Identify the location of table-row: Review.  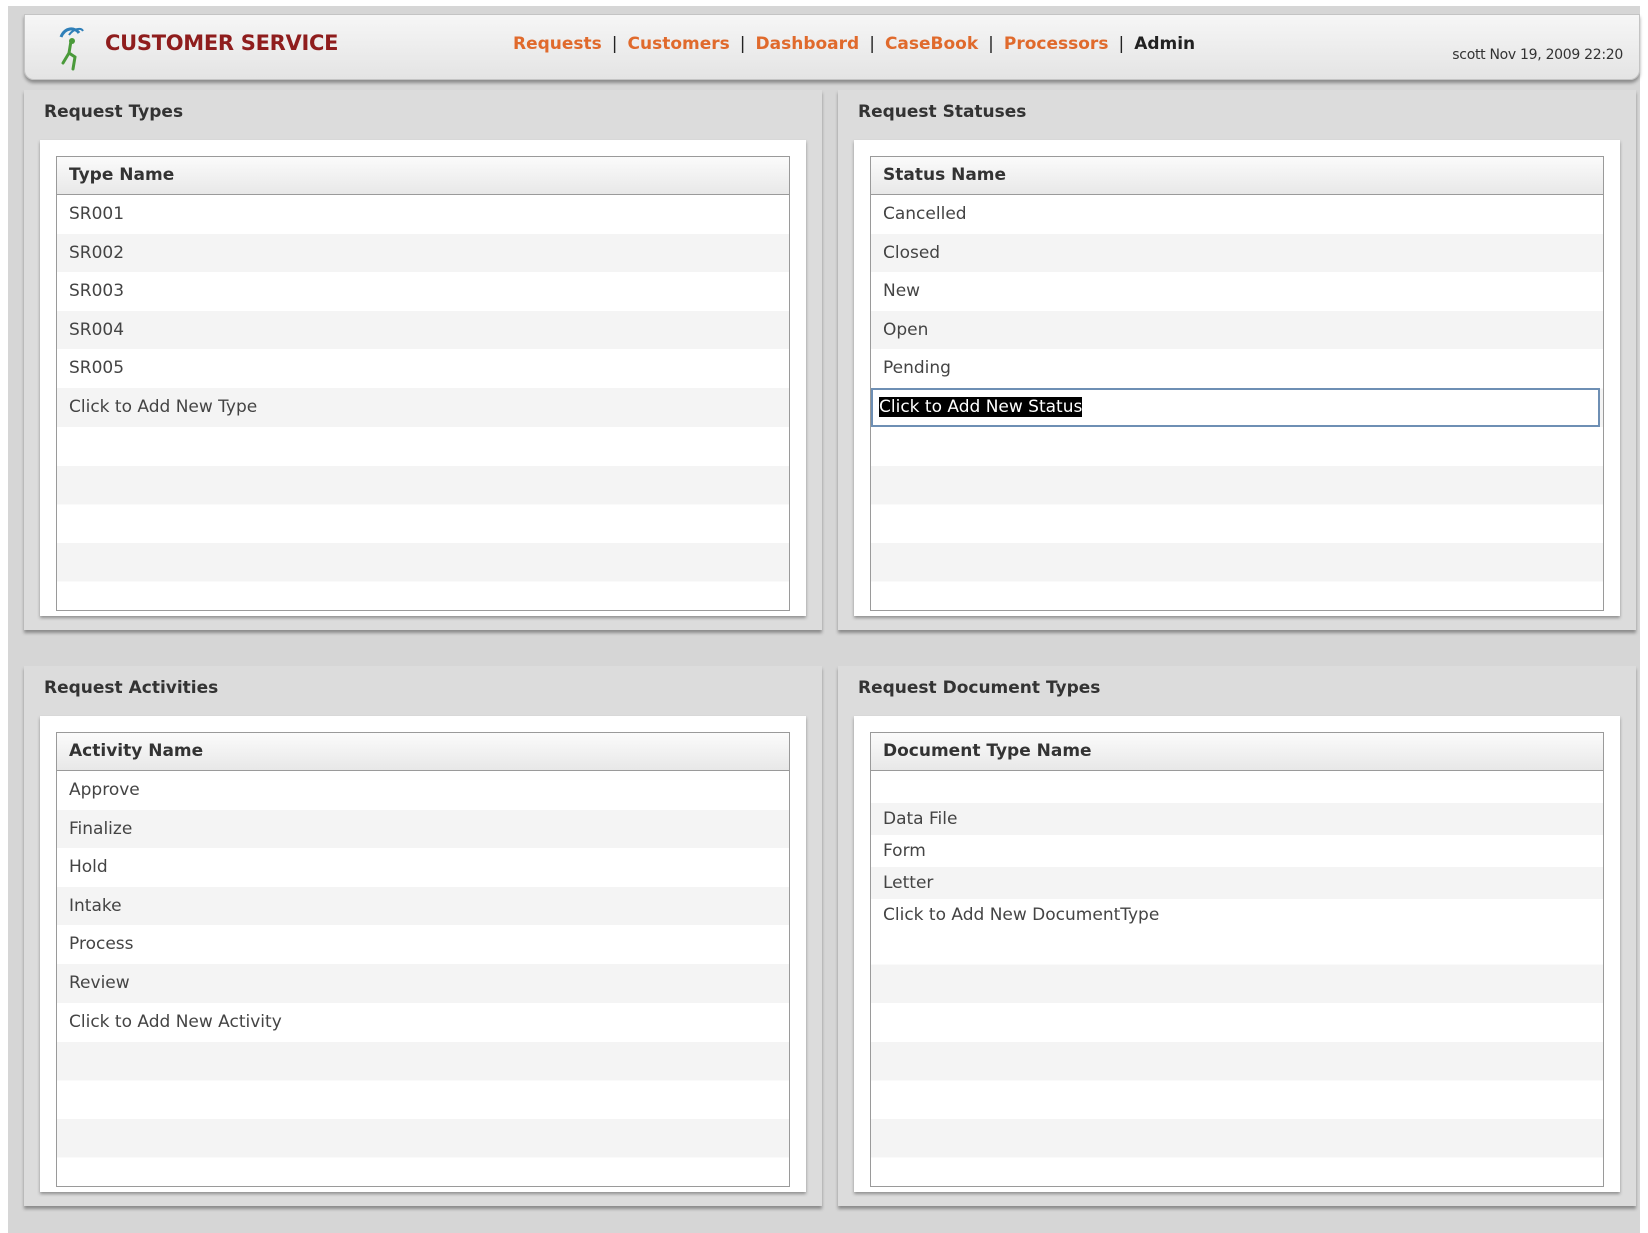
(423, 983).